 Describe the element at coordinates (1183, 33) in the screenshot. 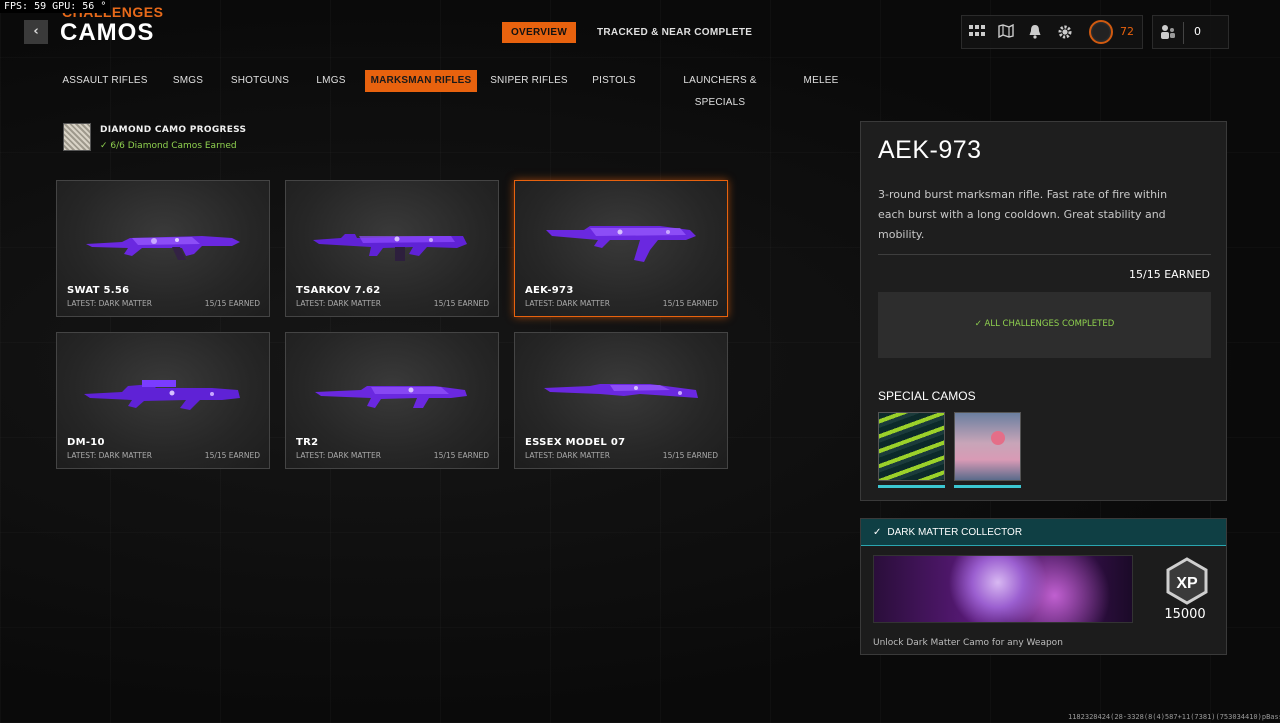

I see `party-divider` at that location.